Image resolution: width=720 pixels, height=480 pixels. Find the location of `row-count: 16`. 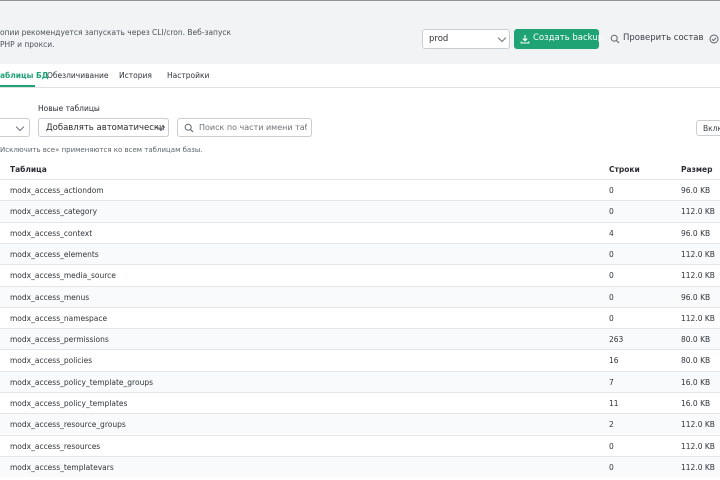

row-count: 16 is located at coordinates (614, 361).